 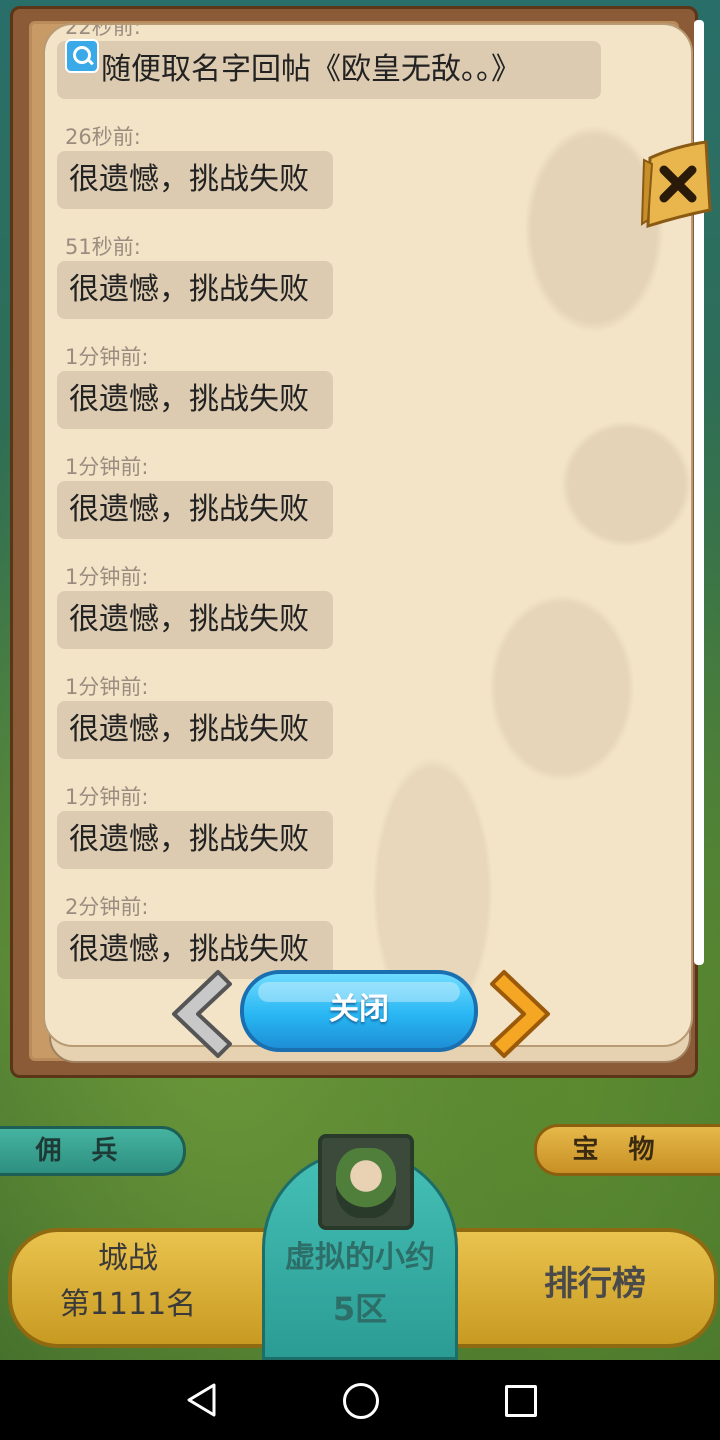 I want to click on list-item: 22秒前: 随便取名字回帖《欧皇无敌。。》, so click(x=357, y=71).